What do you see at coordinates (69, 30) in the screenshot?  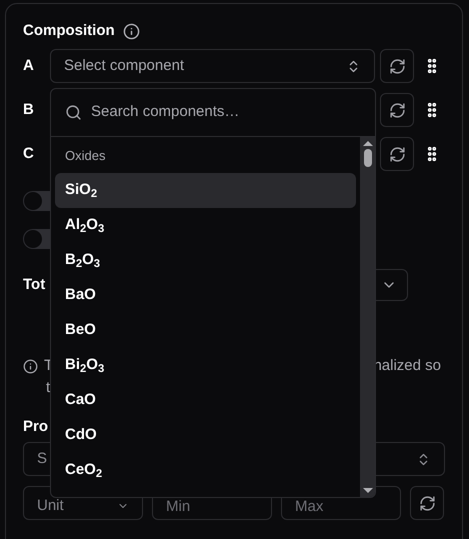 I see `section-title: Composition` at bounding box center [69, 30].